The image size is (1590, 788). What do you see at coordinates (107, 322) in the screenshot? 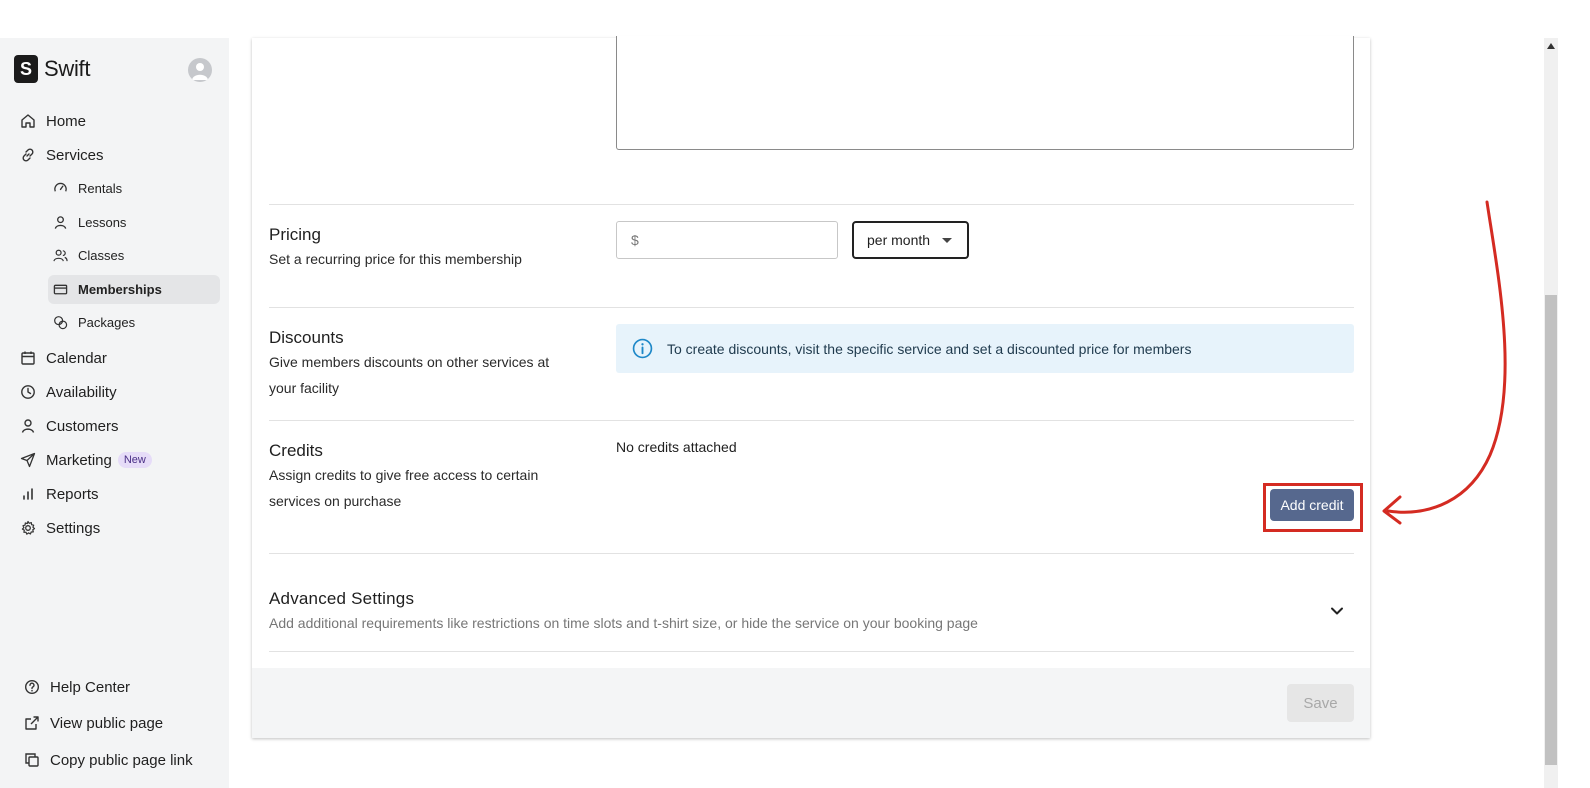
I see `sidebar-subitem-label: Packages` at bounding box center [107, 322].